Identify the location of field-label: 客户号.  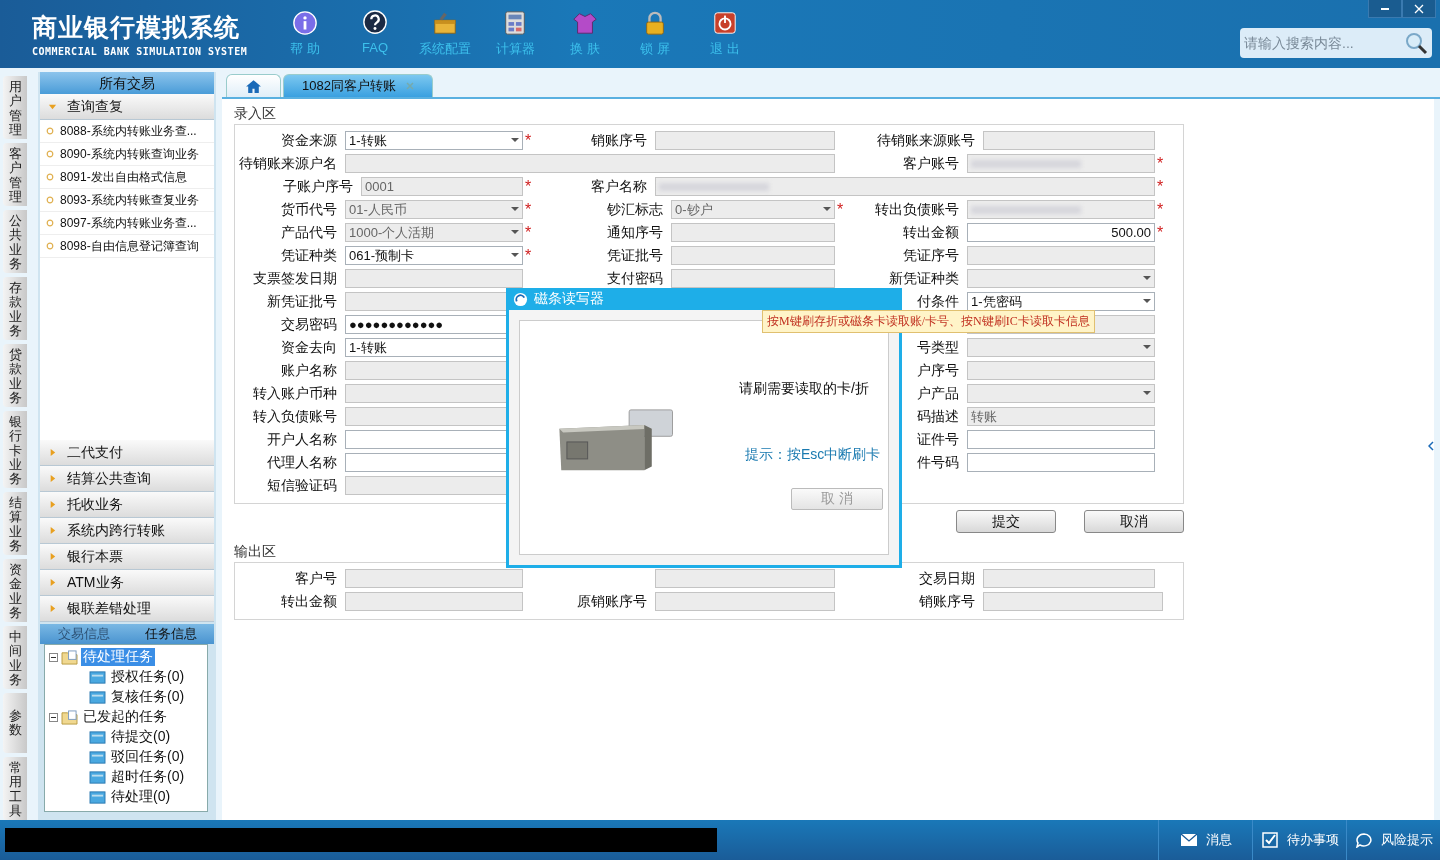
(316, 578).